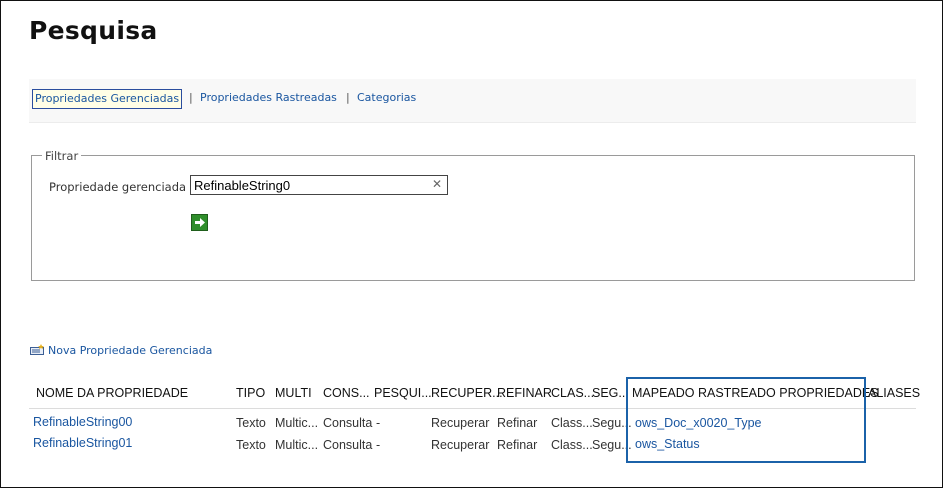 Image resolution: width=943 pixels, height=488 pixels. I want to click on arrow-right-icon, so click(199, 222).